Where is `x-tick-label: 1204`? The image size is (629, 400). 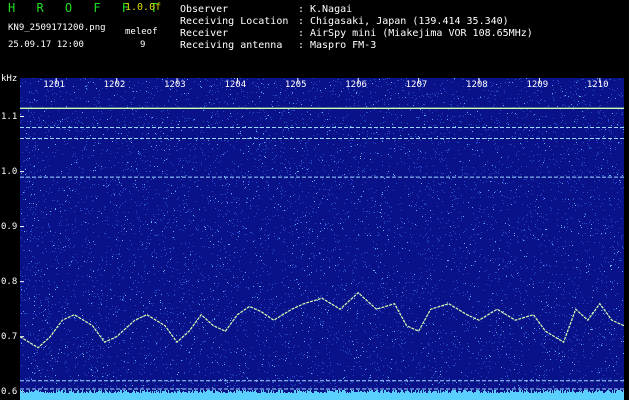
x-tick-label: 1204 is located at coordinates (235, 85).